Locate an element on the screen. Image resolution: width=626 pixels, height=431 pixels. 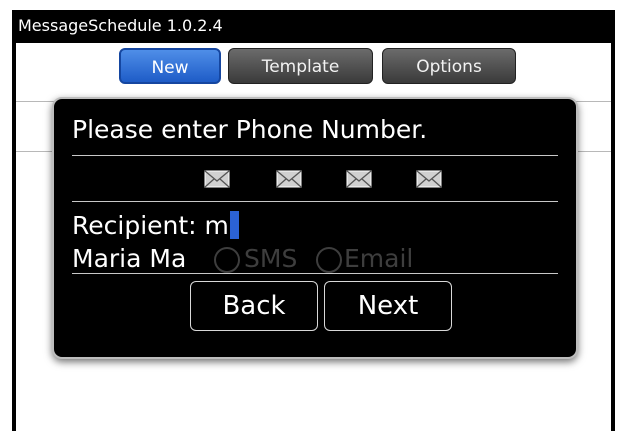
recipient-input: m is located at coordinates (217, 225).